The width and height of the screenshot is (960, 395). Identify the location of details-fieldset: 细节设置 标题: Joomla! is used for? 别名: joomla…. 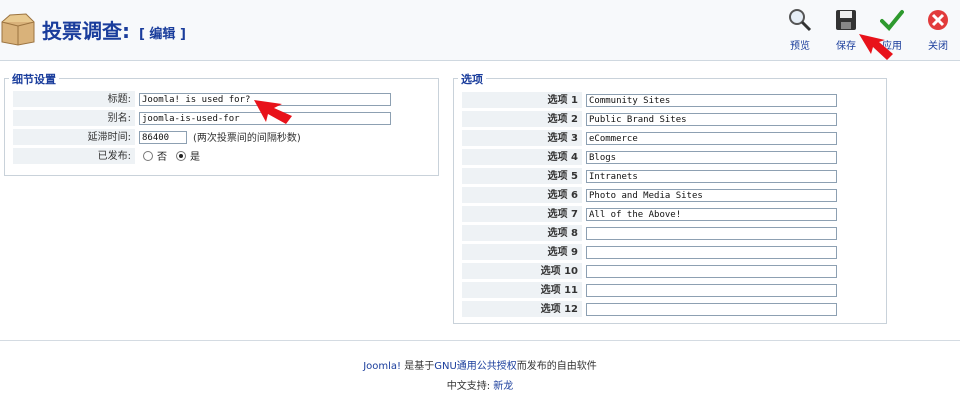
(221, 123).